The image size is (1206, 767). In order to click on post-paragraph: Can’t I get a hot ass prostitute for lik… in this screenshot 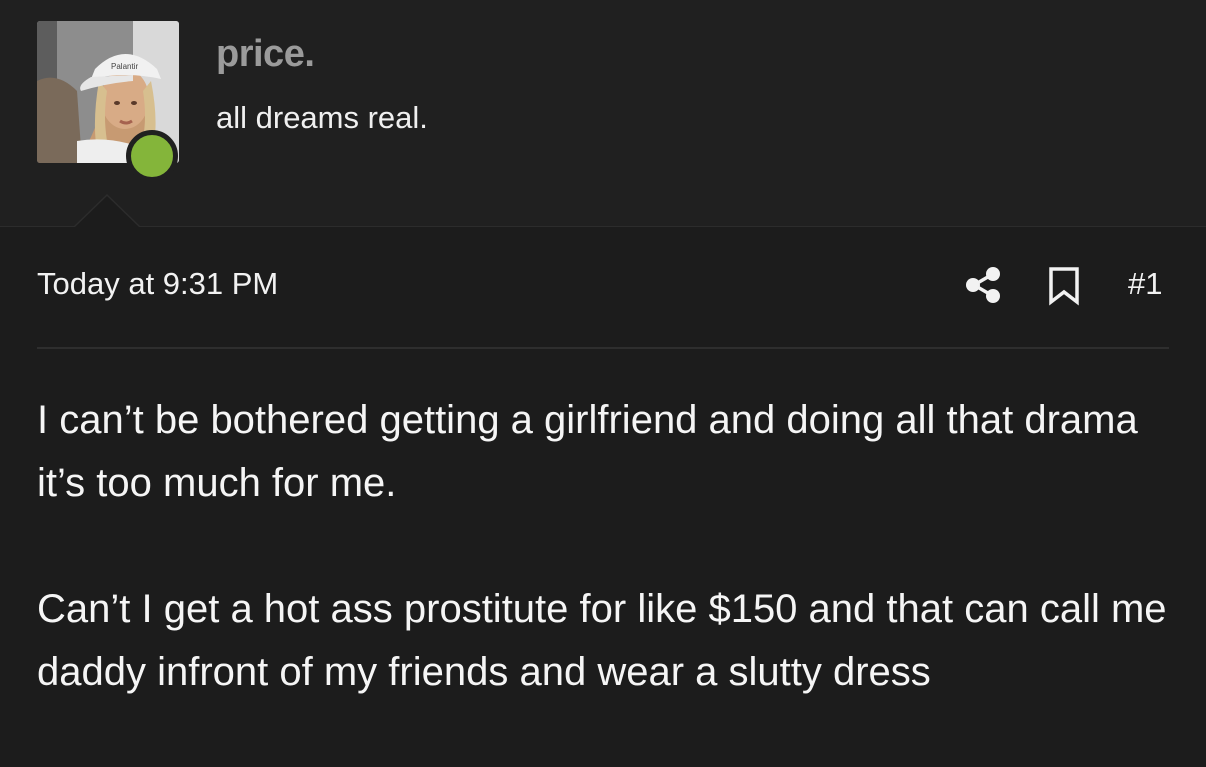, I will do `click(602, 640)`.